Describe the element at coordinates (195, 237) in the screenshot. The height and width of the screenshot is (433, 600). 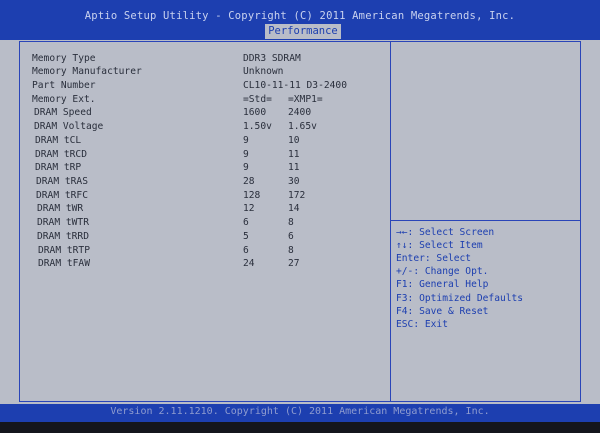
I see `info-row-dram-trrd: DRAM tRRD 5 6` at that location.